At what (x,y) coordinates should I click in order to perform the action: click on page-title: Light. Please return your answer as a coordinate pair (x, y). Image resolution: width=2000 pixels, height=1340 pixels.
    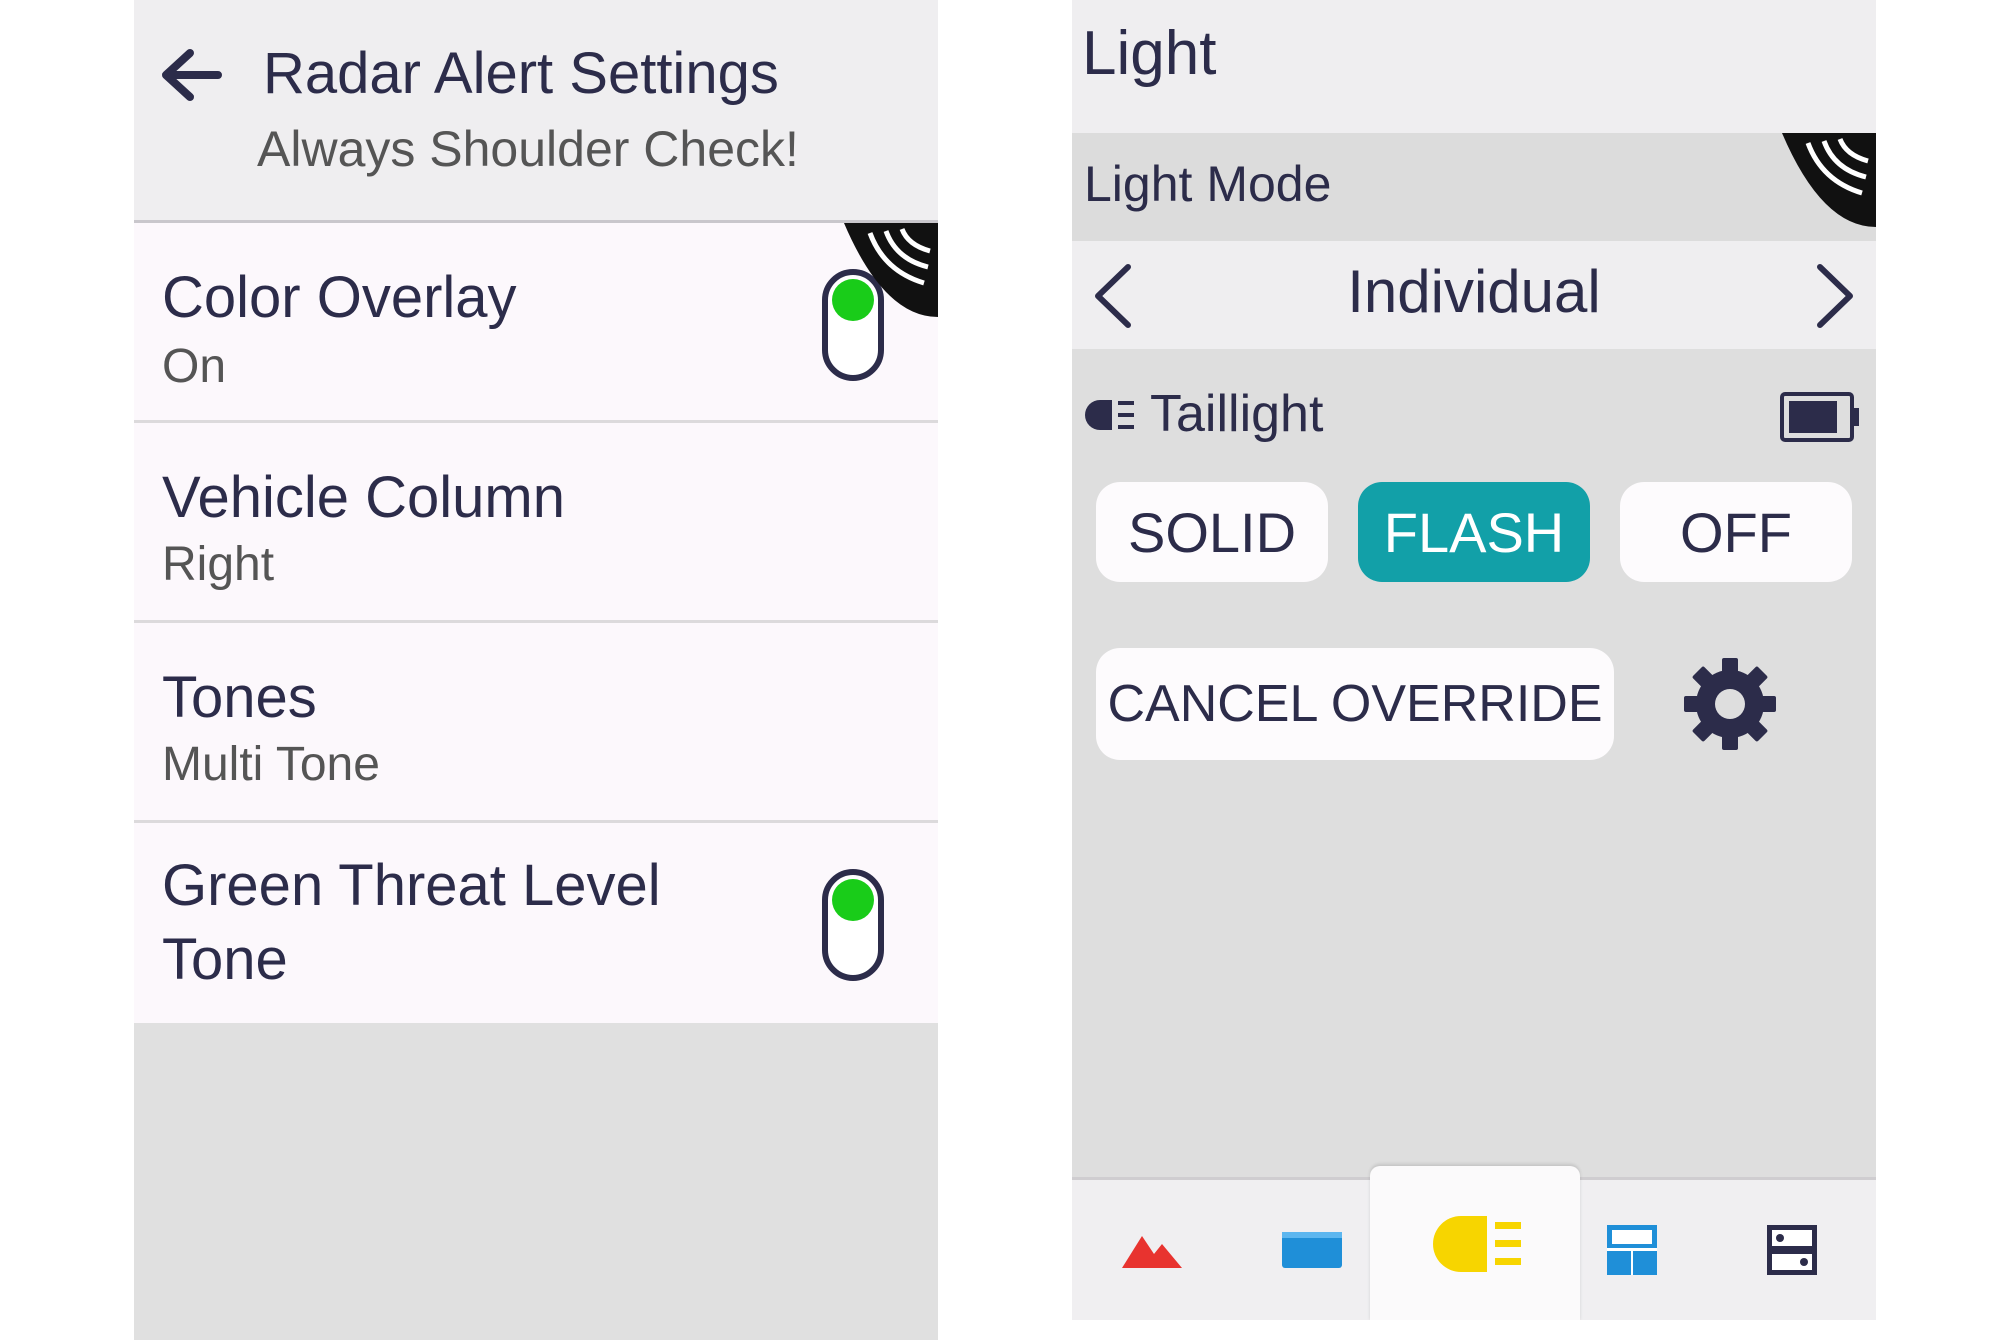
    Looking at the image, I should click on (1149, 53).